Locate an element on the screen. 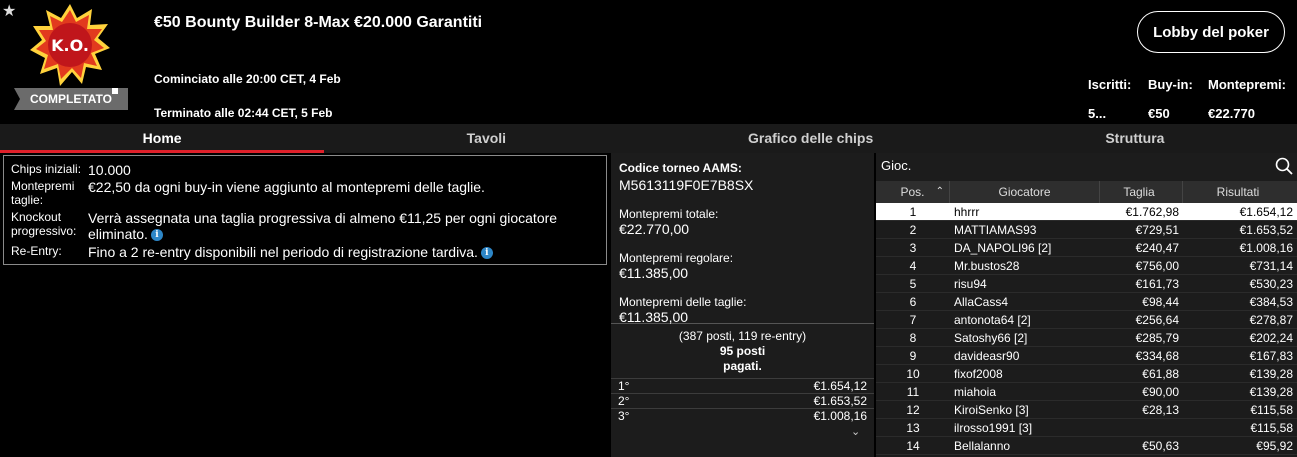 The width and height of the screenshot is (1297, 457). tab-tables: Tavoli is located at coordinates (486, 138).